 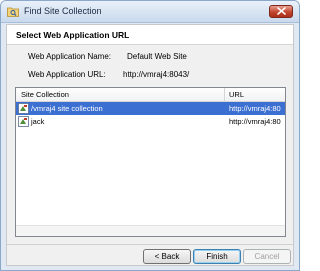 I want to click on list-row: /vmraj4 site collection http://vmraj4:80, so click(x=150, y=108).